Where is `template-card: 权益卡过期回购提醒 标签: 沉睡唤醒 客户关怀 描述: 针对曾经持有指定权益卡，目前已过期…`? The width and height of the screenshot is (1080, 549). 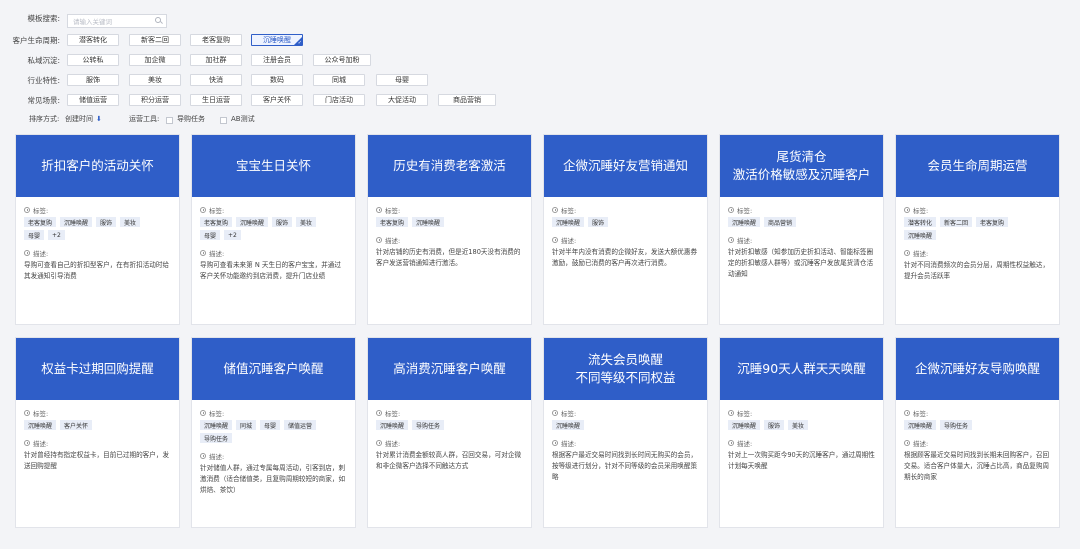
template-card: 权益卡过期回购提醒 标签: 沉睡唤醒 客户关怀 描述: 针对曾经持有指定权益卡，目前已过期… is located at coordinates (97, 432).